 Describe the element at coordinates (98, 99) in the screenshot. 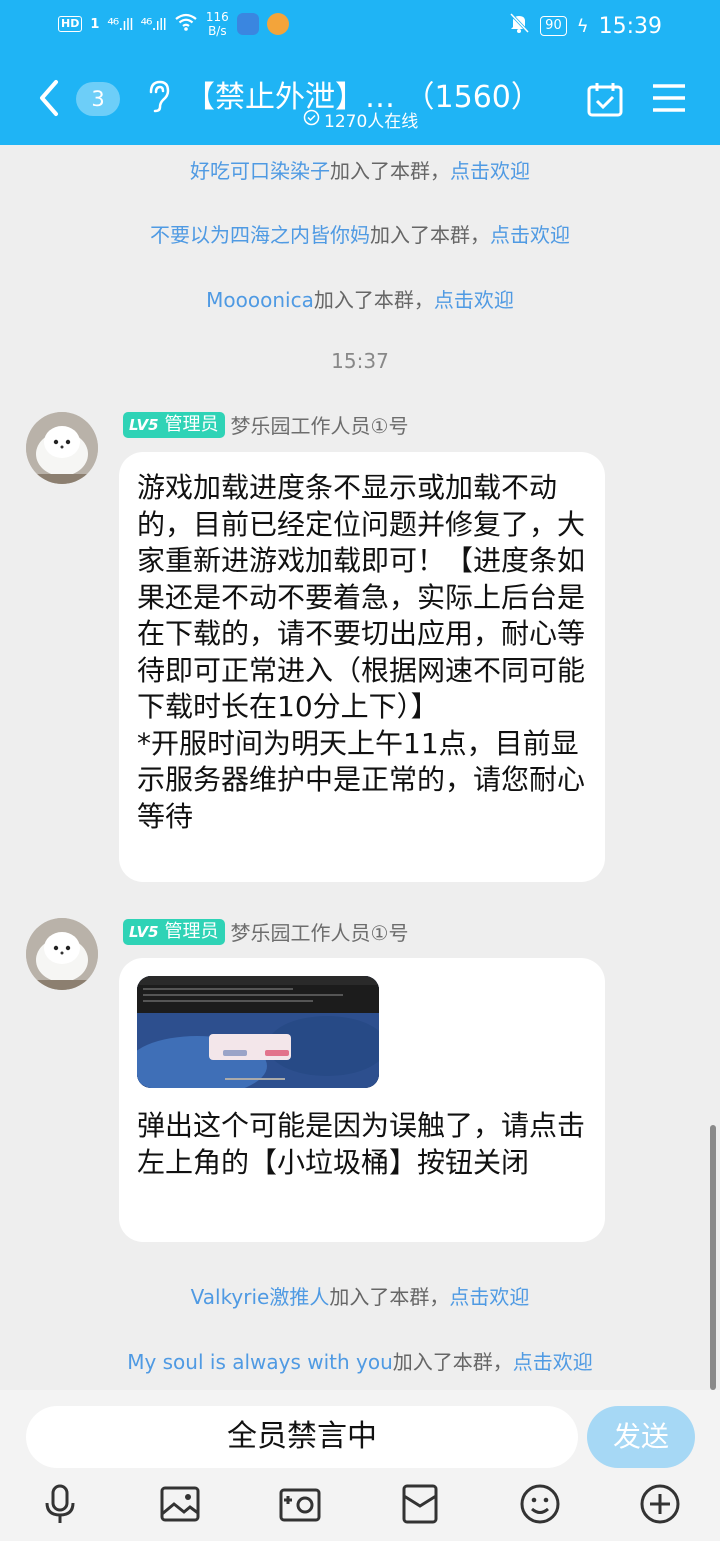

I see `unread-count-badge: 3` at that location.